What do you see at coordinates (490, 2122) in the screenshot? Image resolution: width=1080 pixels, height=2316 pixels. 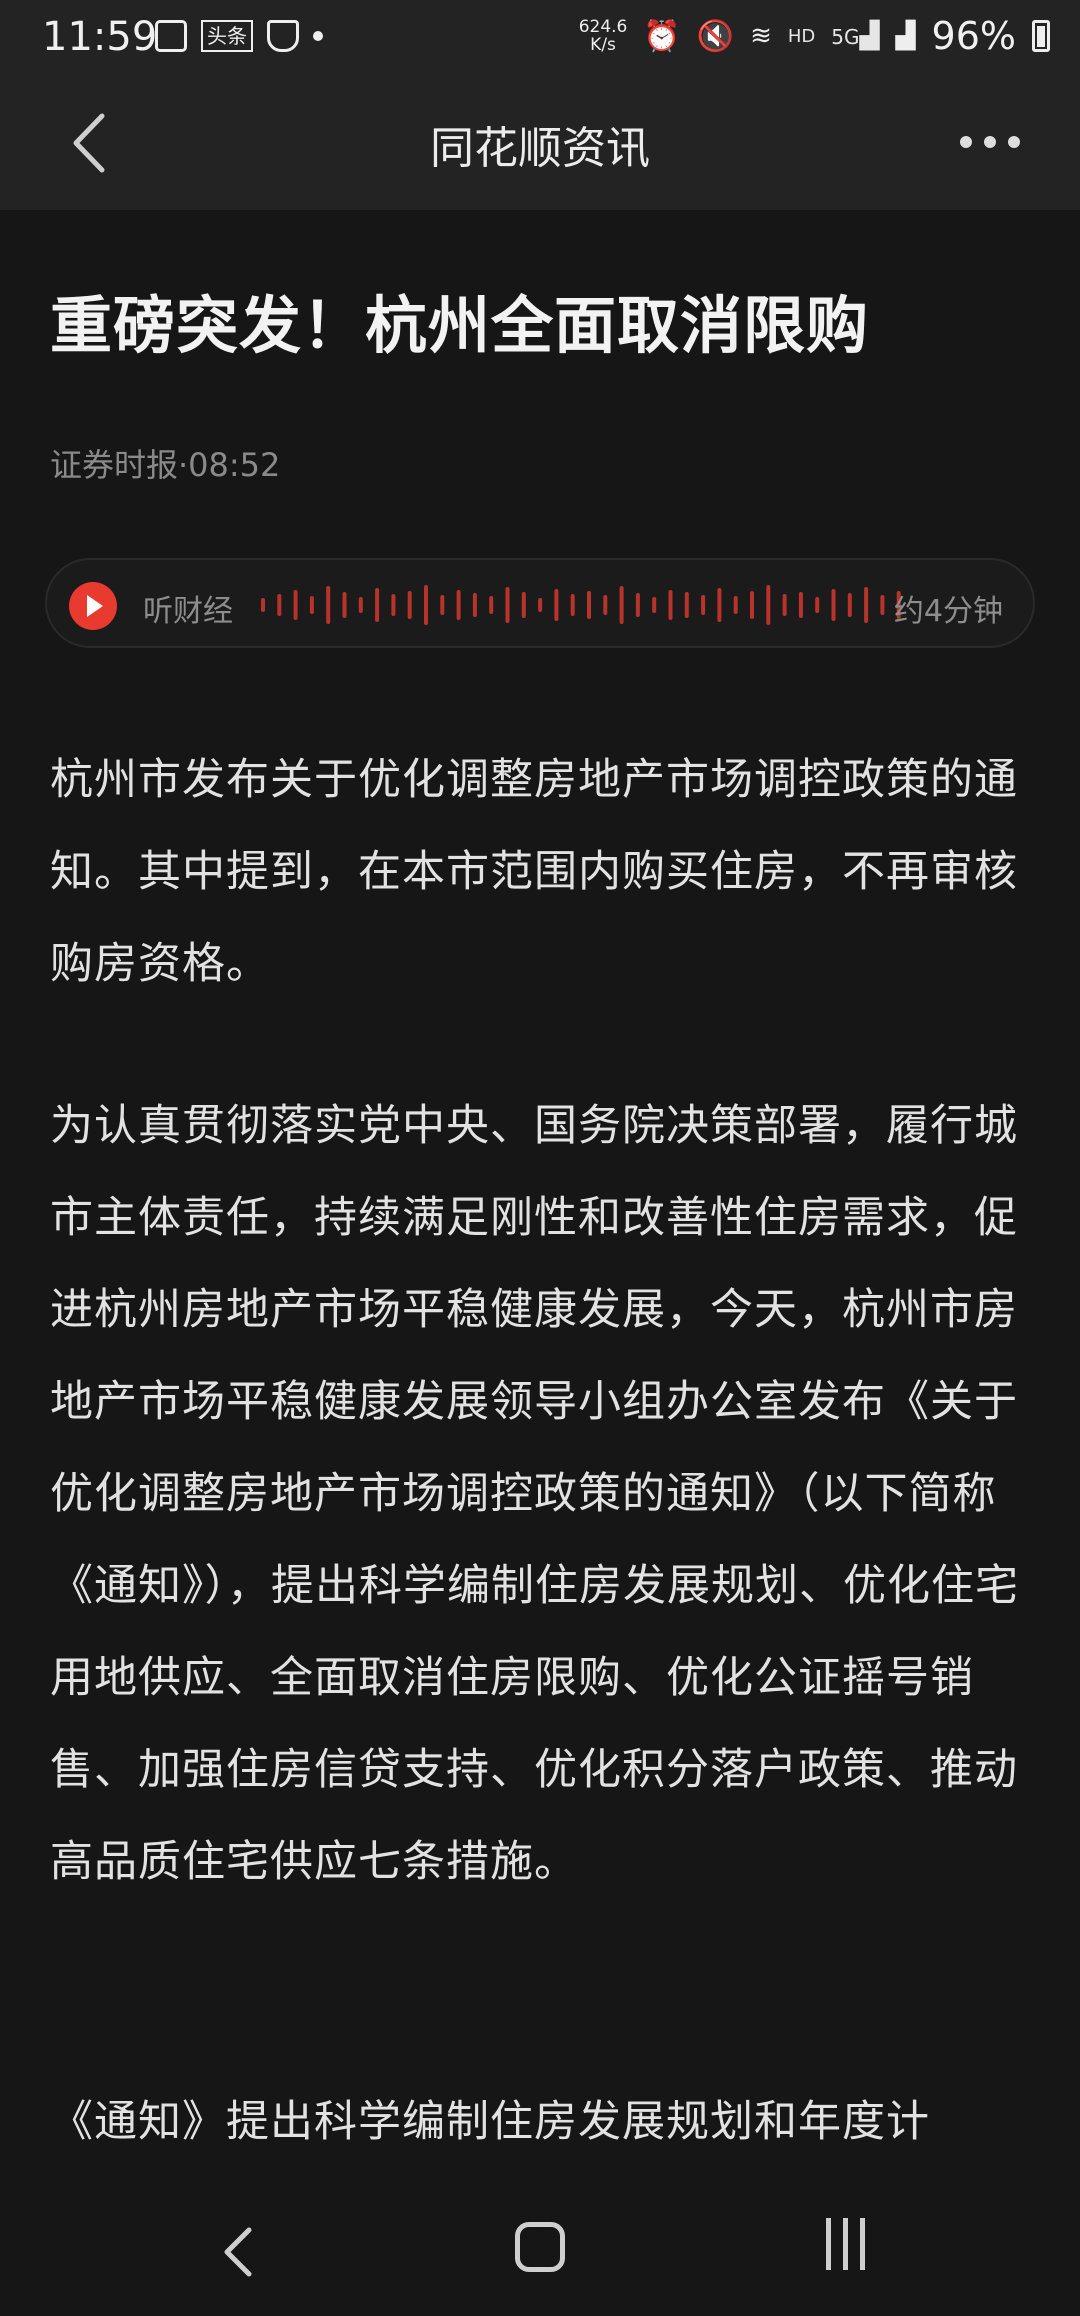 I see `article-paragraph: 《通知》提出科学编制住房发展规划和年度计` at bounding box center [490, 2122].